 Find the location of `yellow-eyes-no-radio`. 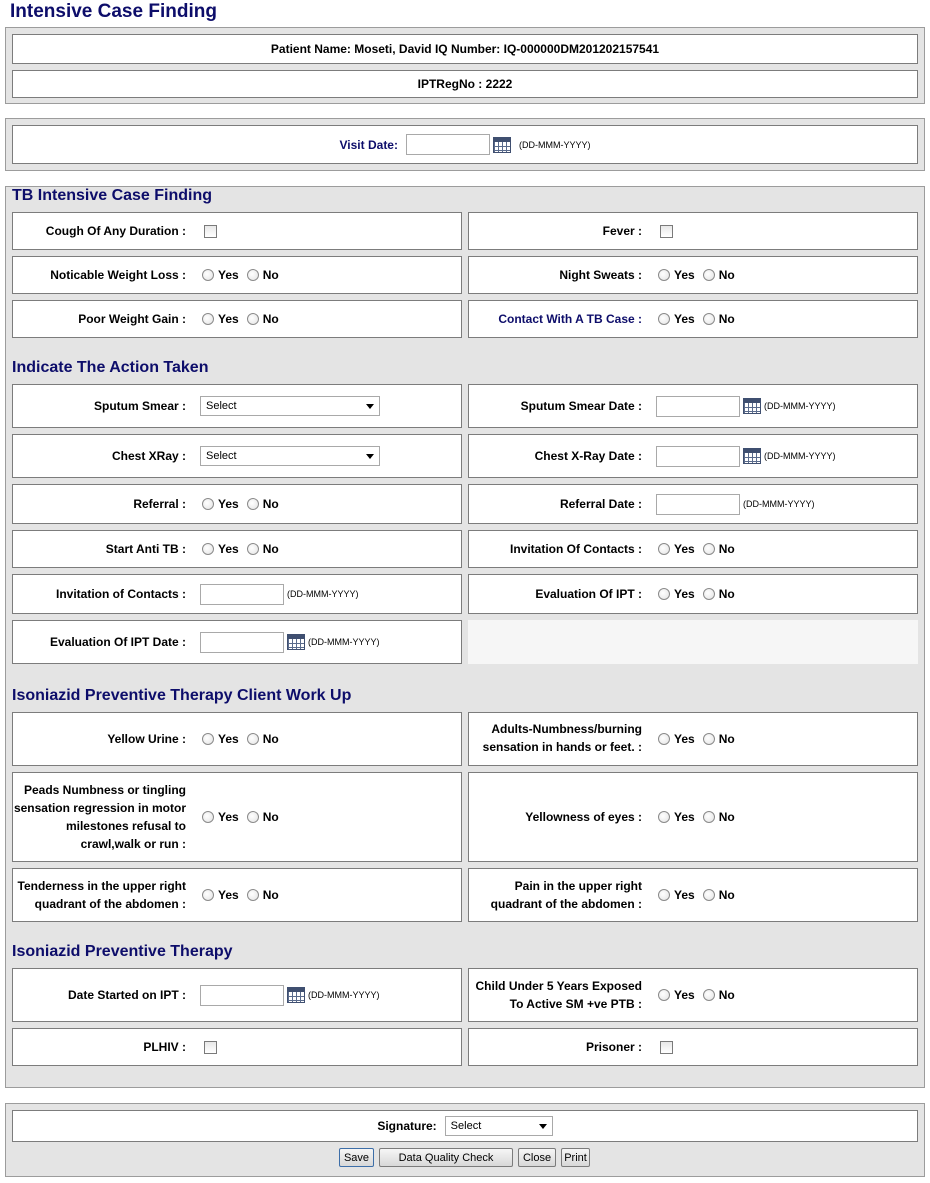

yellow-eyes-no-radio is located at coordinates (708, 817).